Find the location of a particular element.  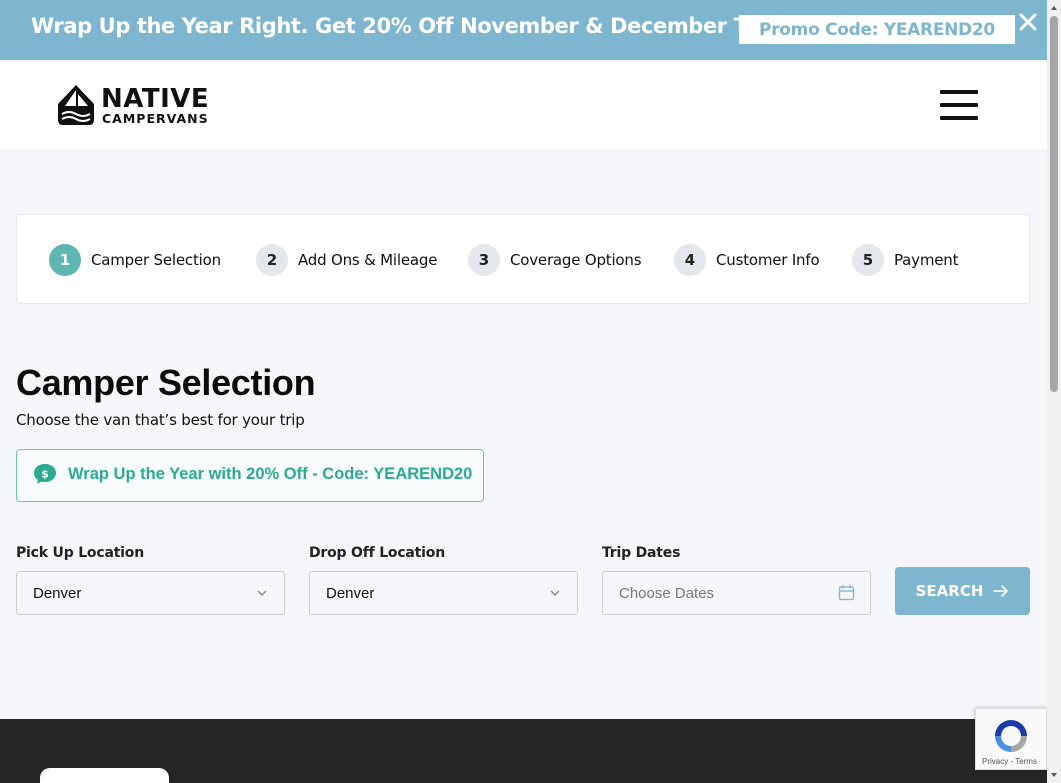

step-label: Add Ons & Mileage is located at coordinates (368, 260).